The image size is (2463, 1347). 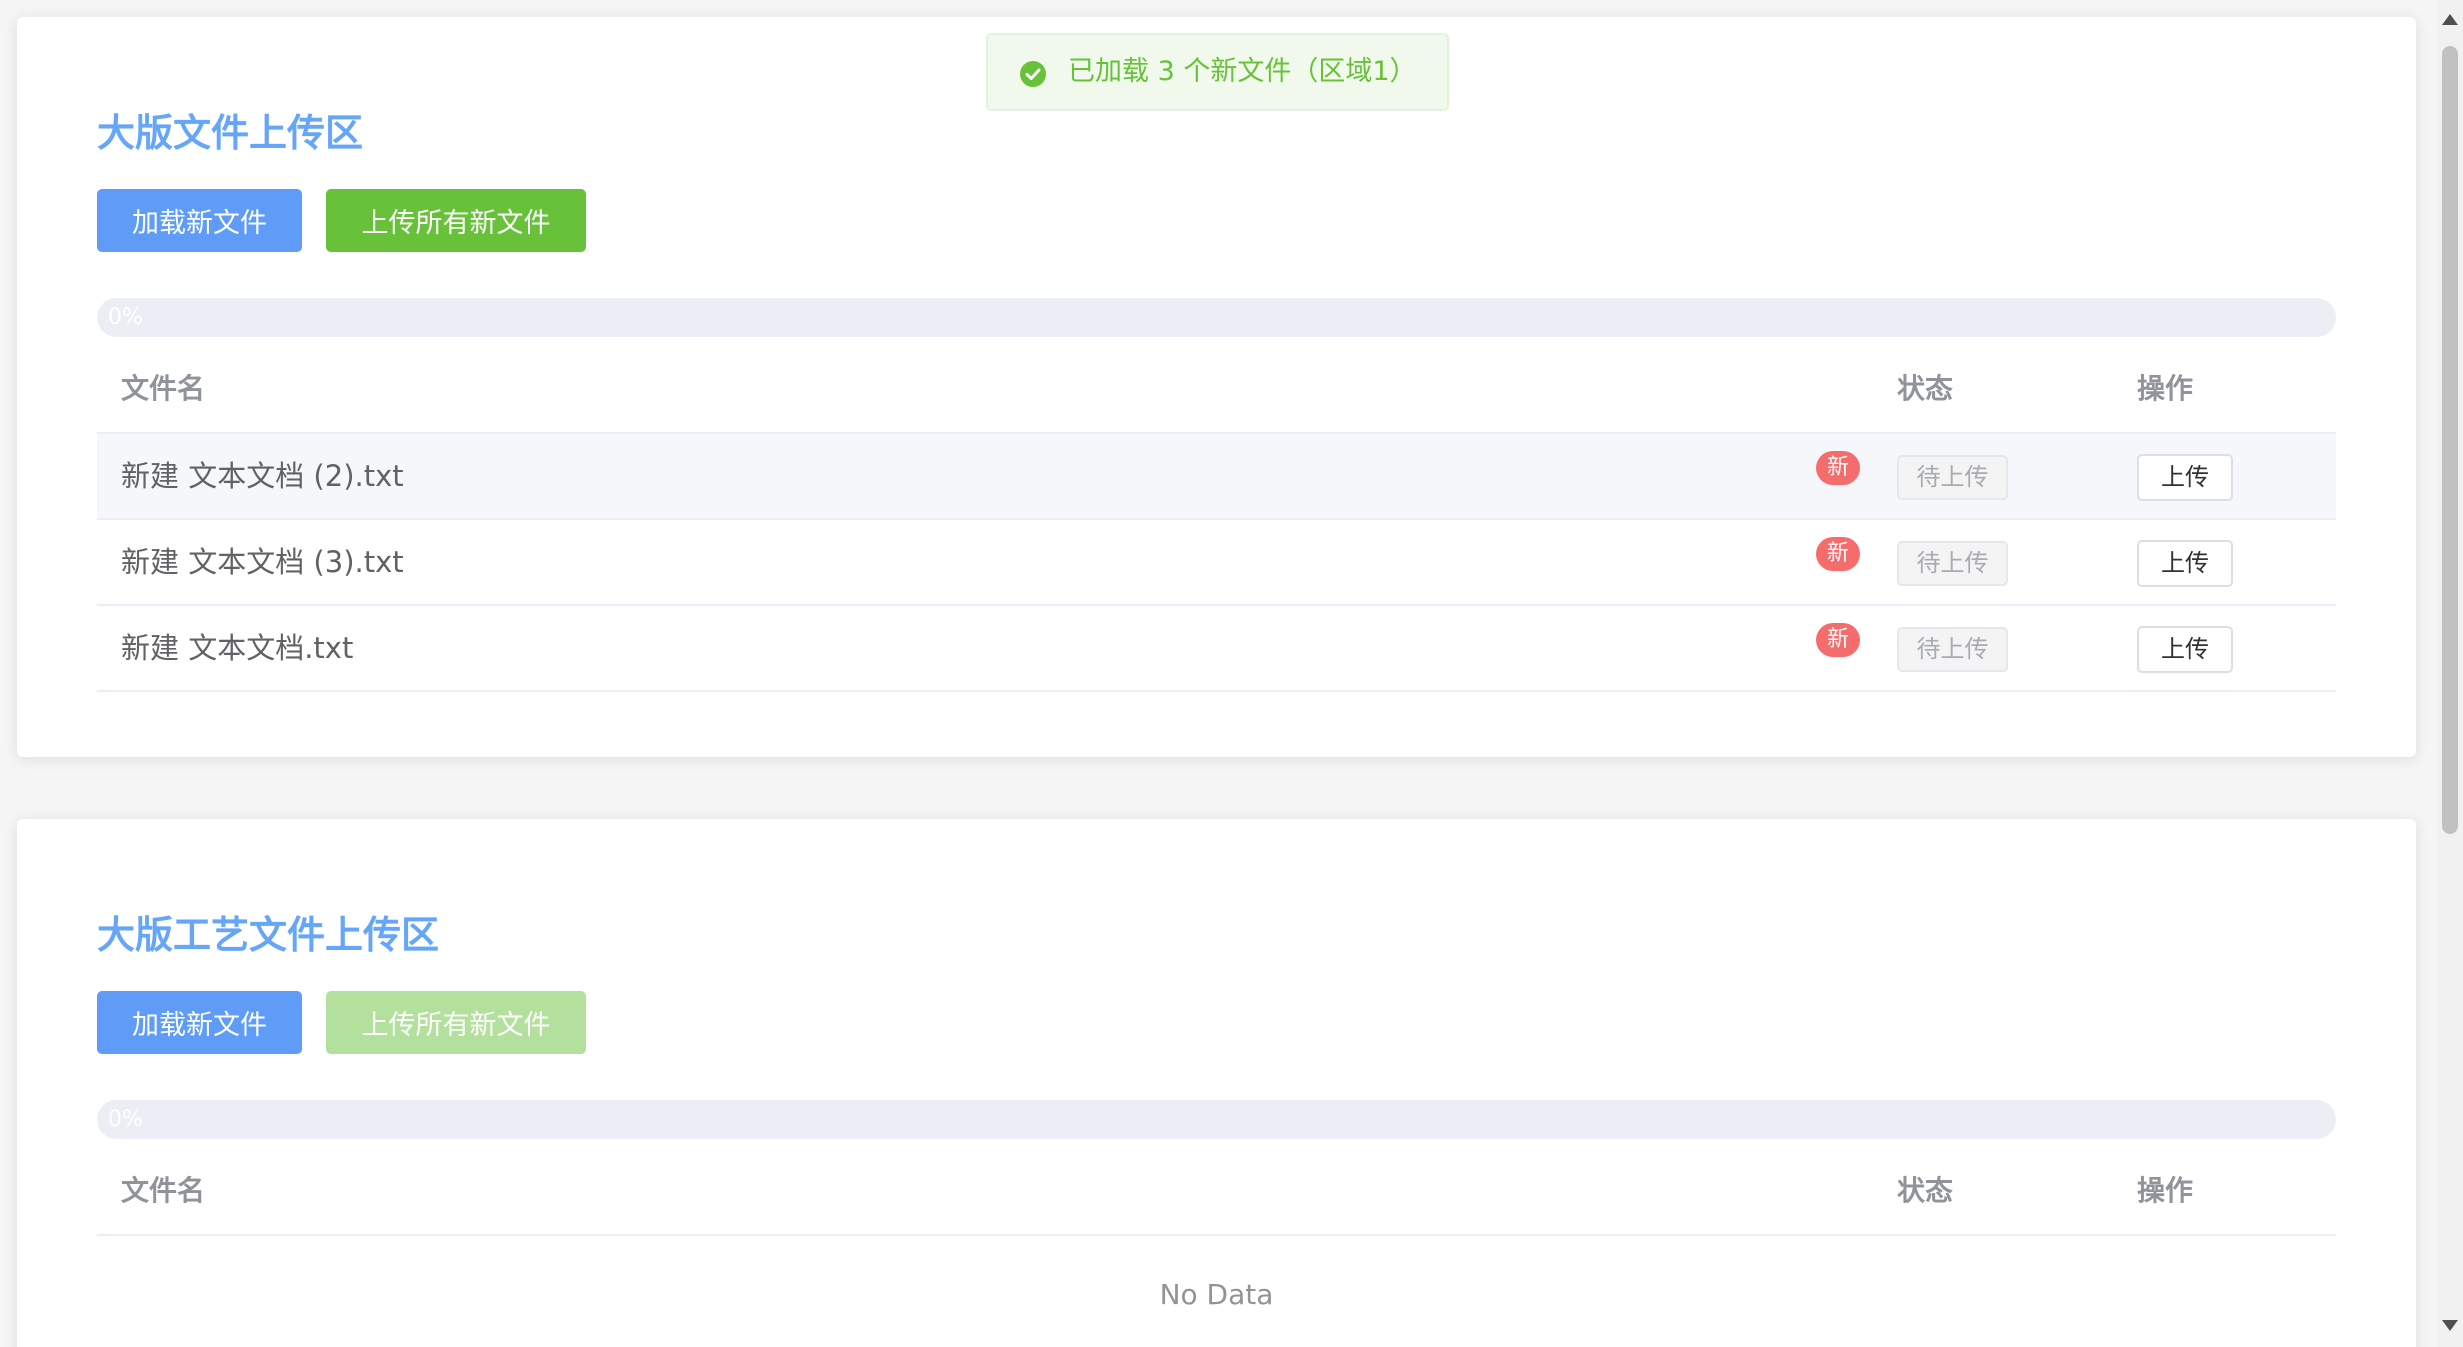 What do you see at coordinates (2450, 1325) in the screenshot?
I see `scroll-down-icon` at bounding box center [2450, 1325].